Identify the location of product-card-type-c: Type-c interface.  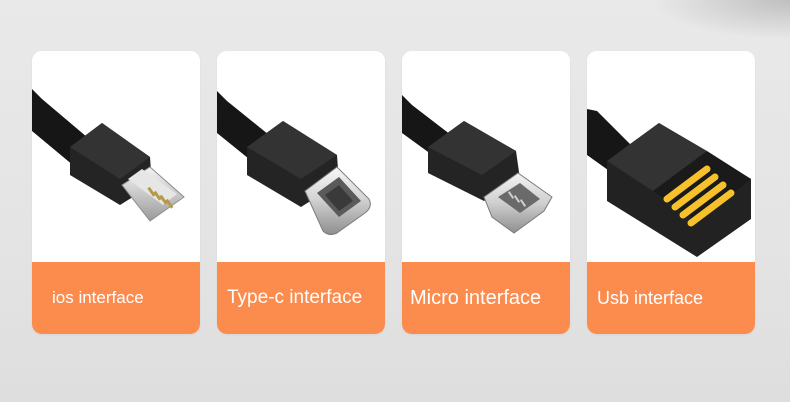
(301, 192).